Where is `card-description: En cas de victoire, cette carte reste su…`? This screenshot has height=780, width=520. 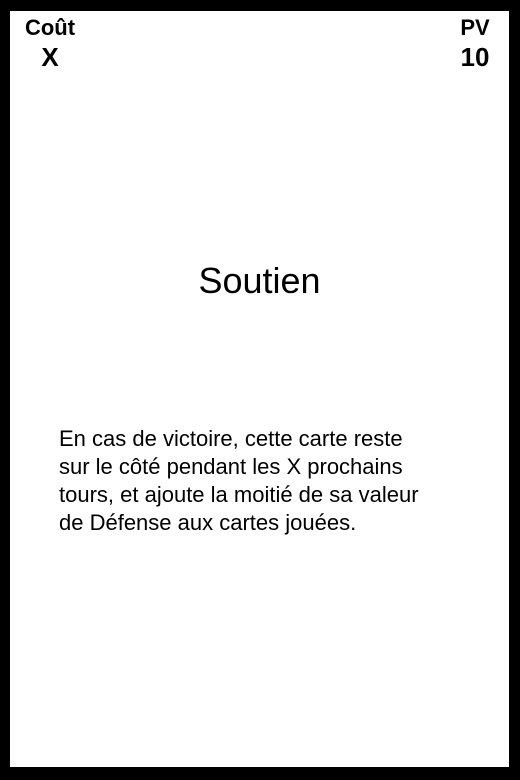 card-description: En cas de victoire, cette carte reste su… is located at coordinates (239, 480).